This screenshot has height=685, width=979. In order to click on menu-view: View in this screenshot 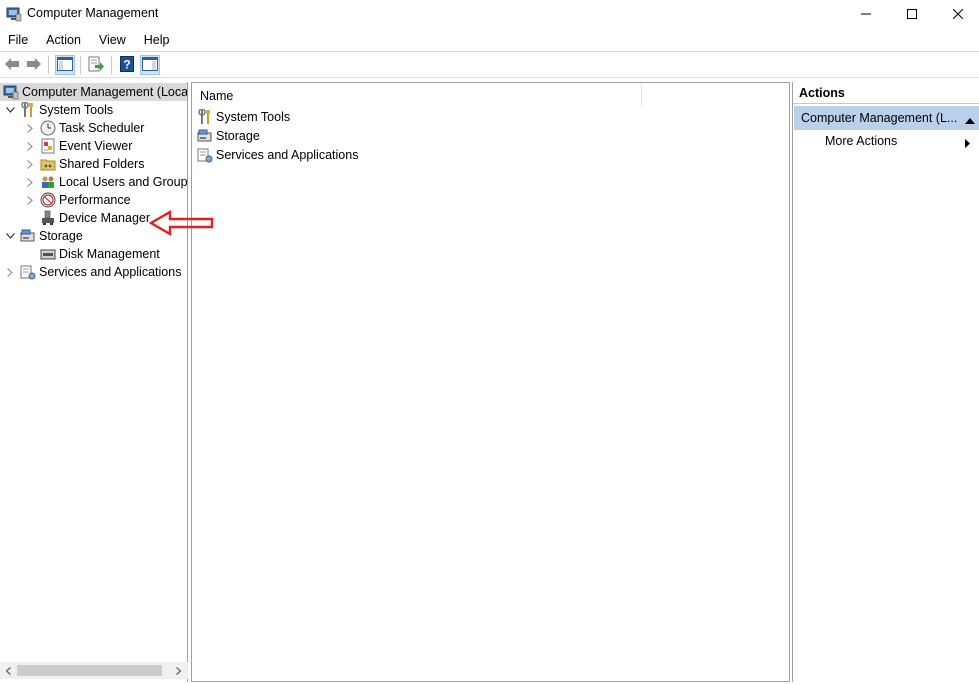, I will do `click(112, 40)`.